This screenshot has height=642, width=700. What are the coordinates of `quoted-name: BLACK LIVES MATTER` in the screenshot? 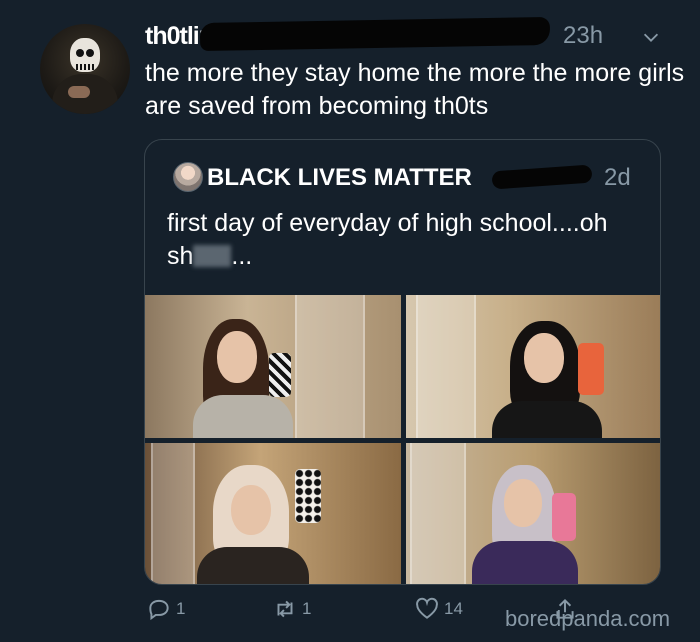 It's located at (339, 177).